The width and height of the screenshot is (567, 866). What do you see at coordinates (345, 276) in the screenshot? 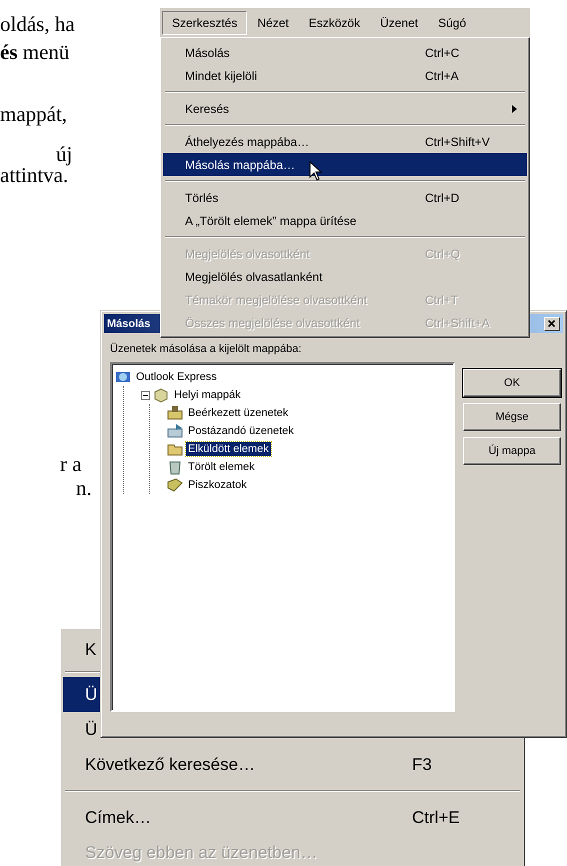
I see `menu-item: Megjelölés olvasatlanként` at bounding box center [345, 276].